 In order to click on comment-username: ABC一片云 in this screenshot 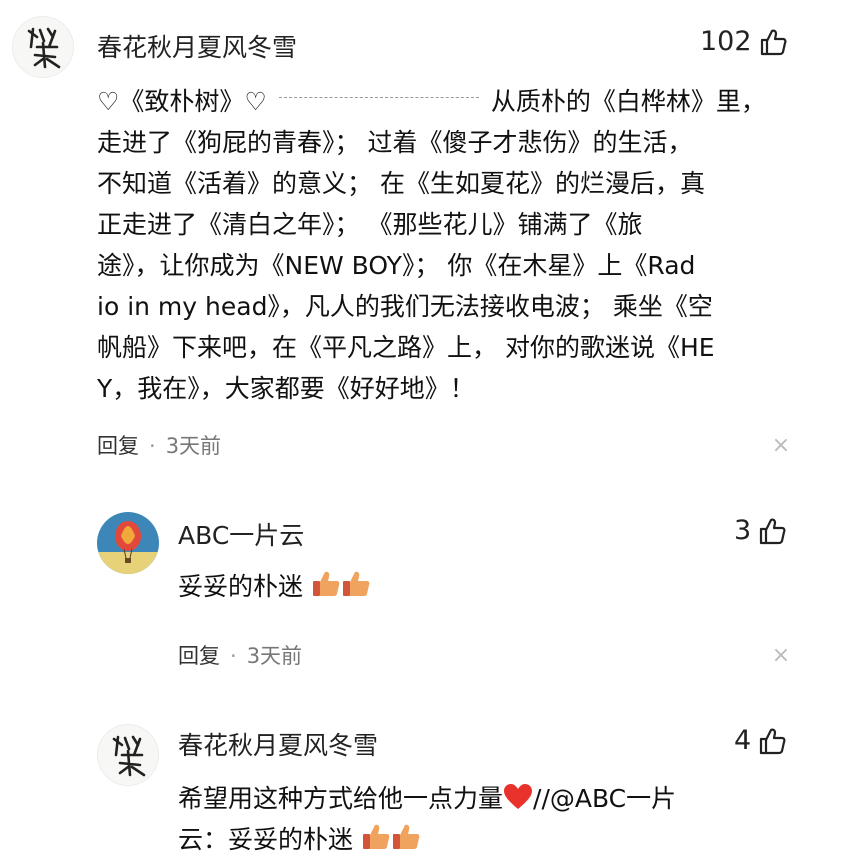, I will do `click(241, 534)`.